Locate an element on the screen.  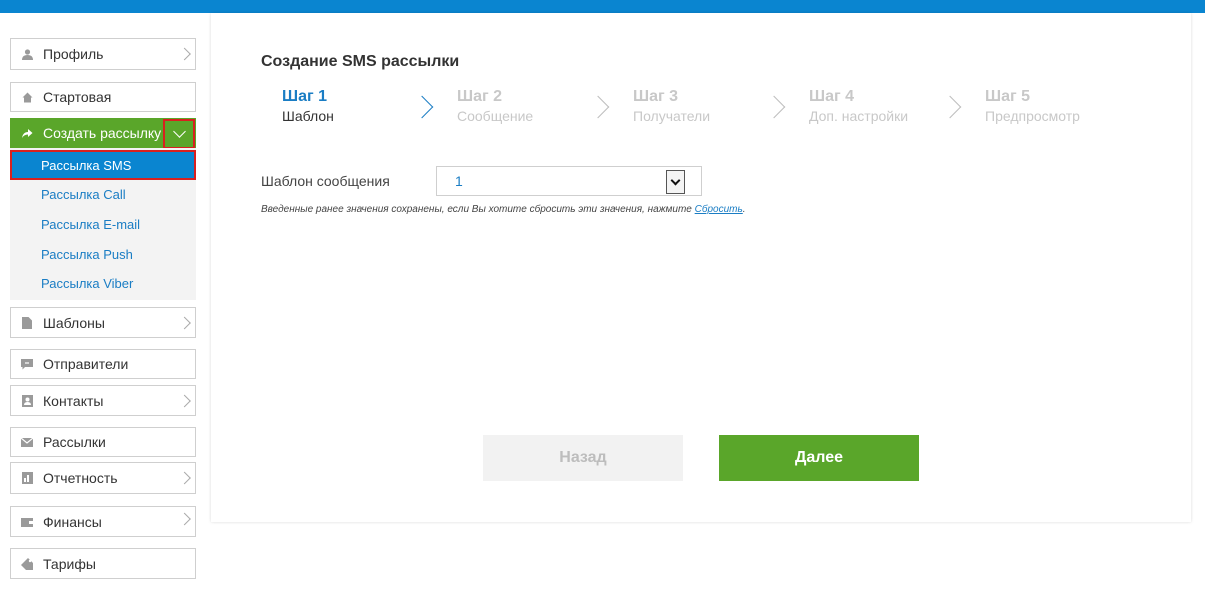
user-icon is located at coordinates (27, 54).